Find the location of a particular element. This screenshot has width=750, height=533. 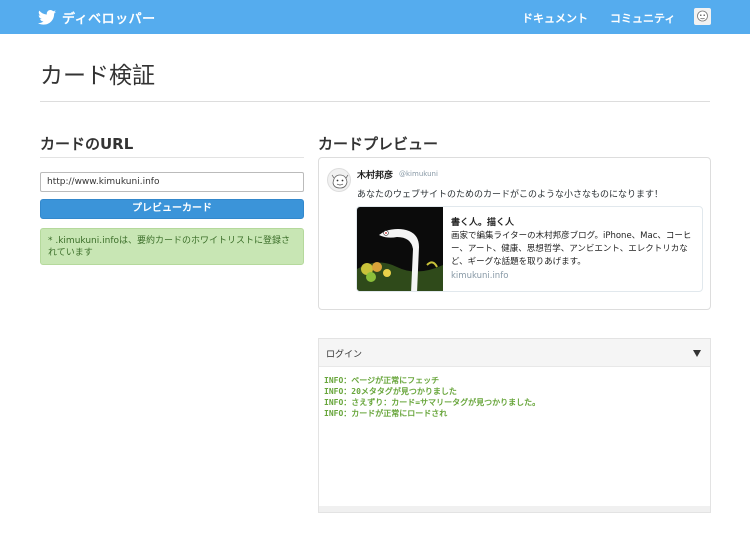

brand-link: ディベロッパー is located at coordinates (97, 17).